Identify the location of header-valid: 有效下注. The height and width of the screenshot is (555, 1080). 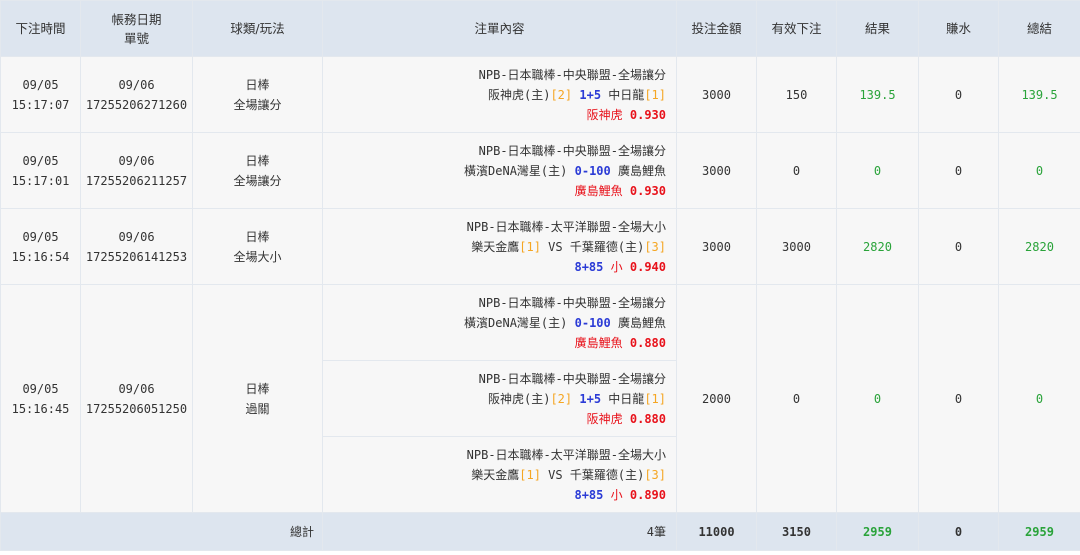
(796, 28).